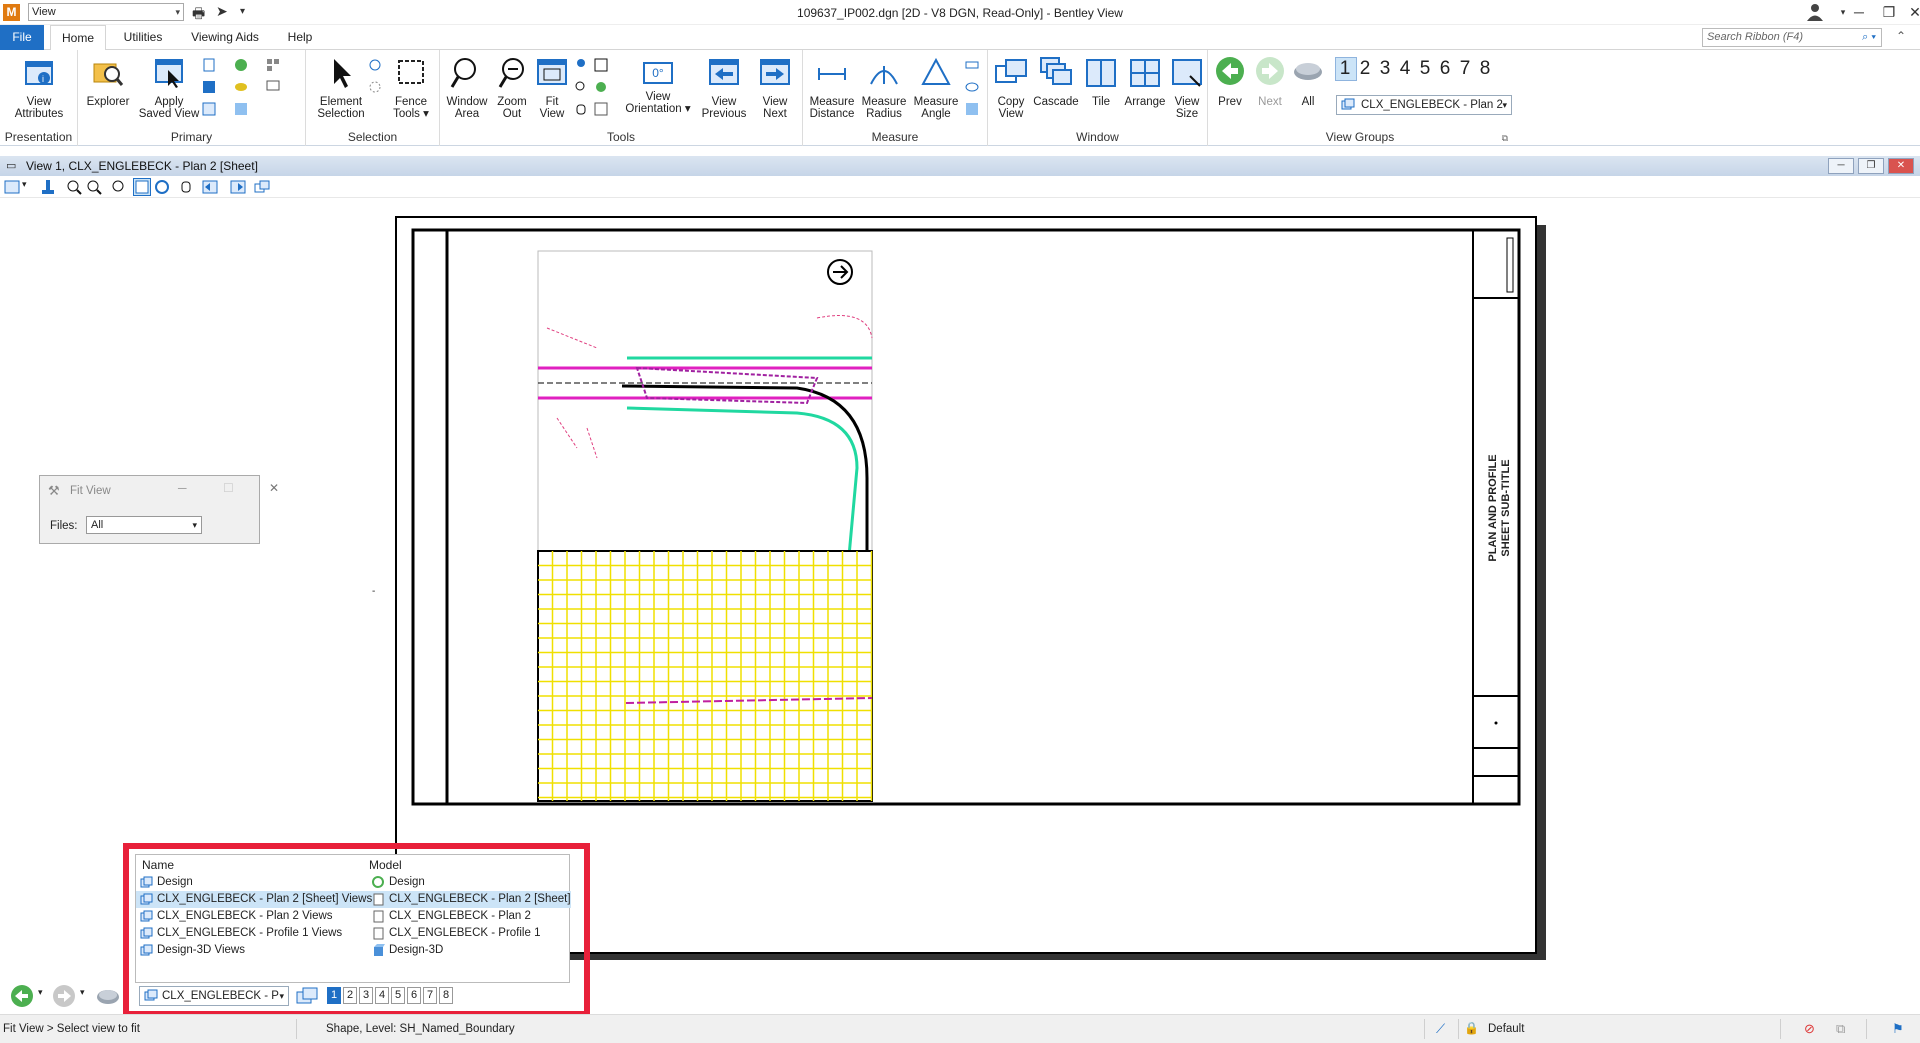  Describe the element at coordinates (169, 88) in the screenshot. I see `apply-saved-view-button: Apply Saved View` at that location.